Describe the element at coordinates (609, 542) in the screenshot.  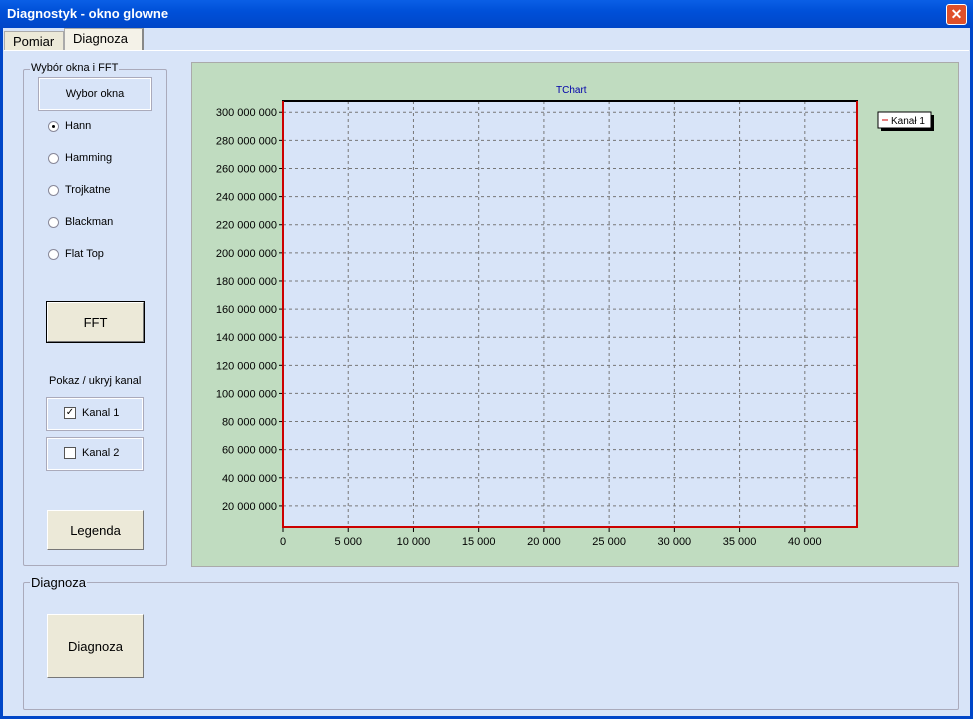
I see `x-tick-label: 25 000` at that location.